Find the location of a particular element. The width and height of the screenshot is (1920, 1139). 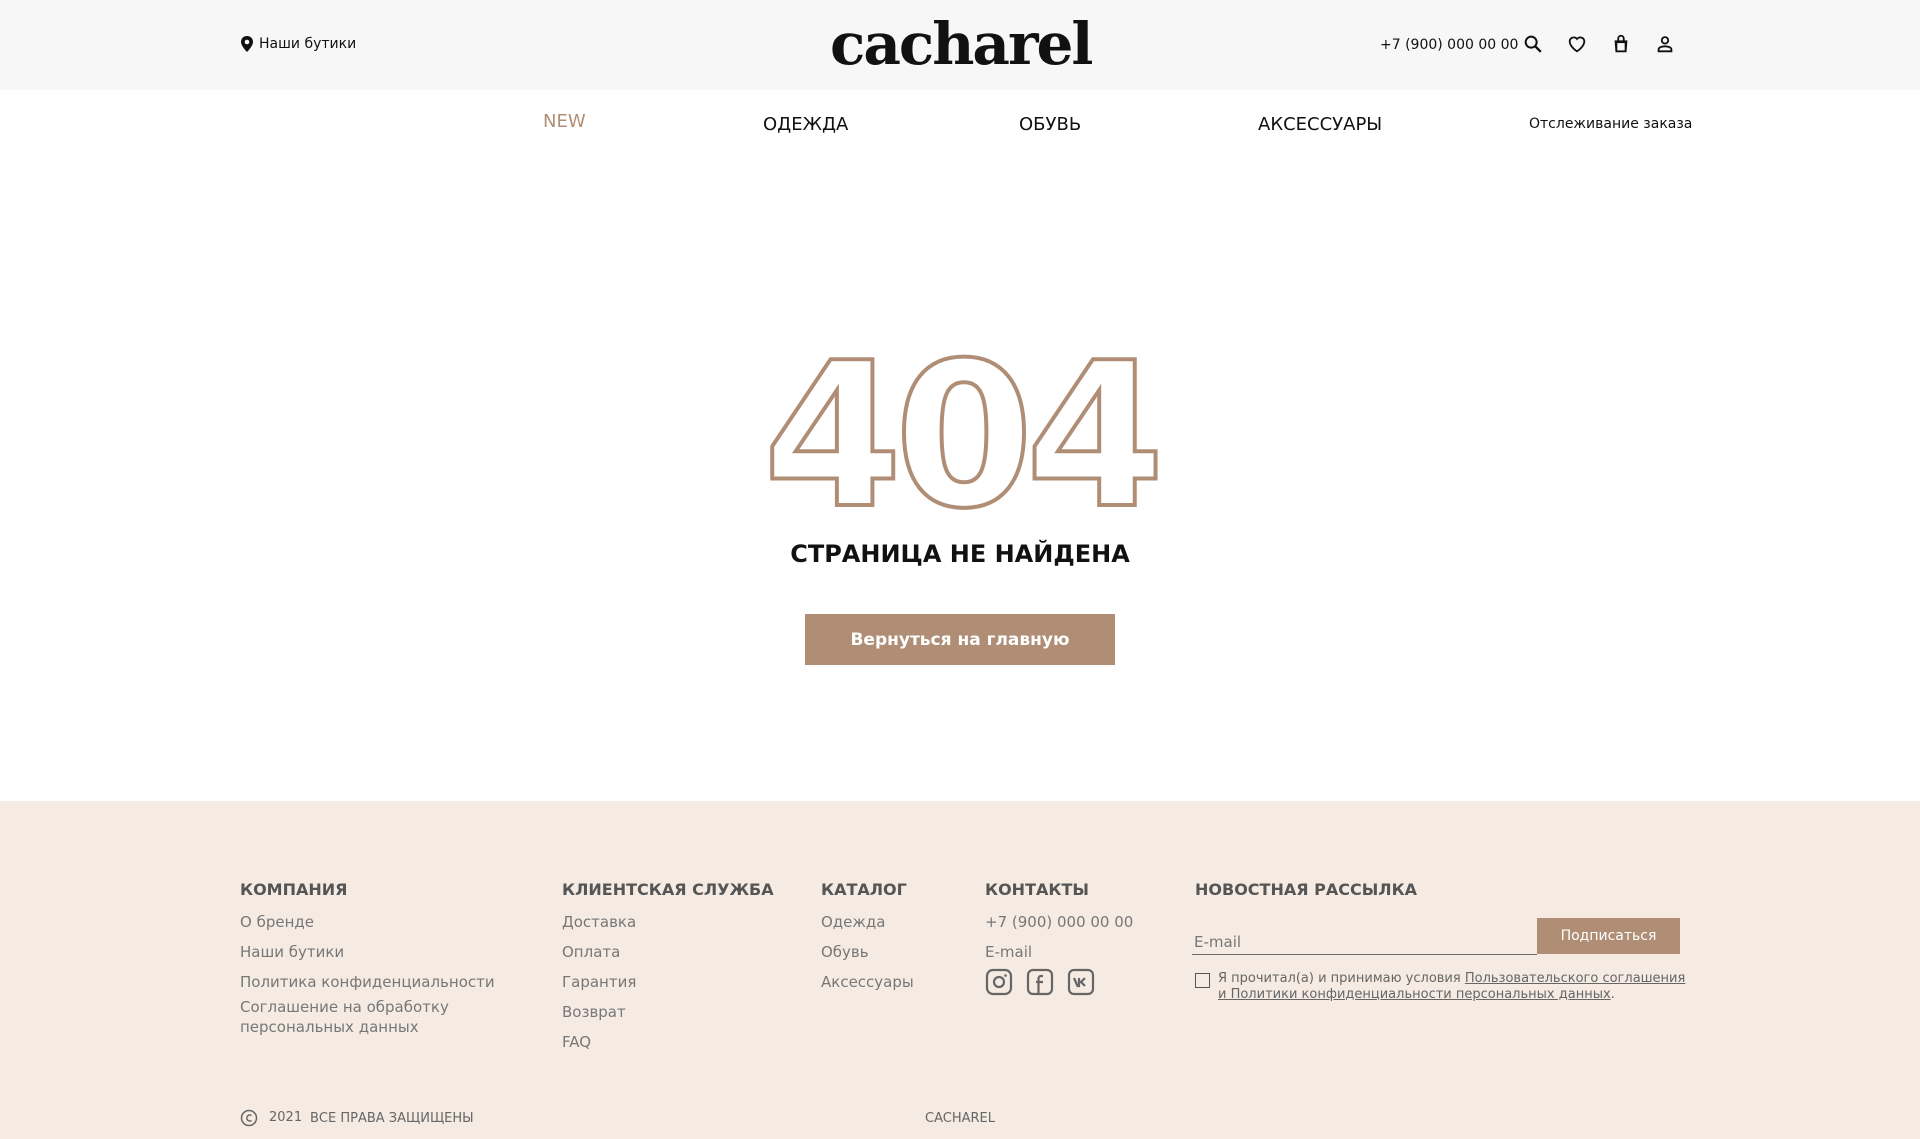

company-heading: КОМПАНИЯ is located at coordinates (294, 889).